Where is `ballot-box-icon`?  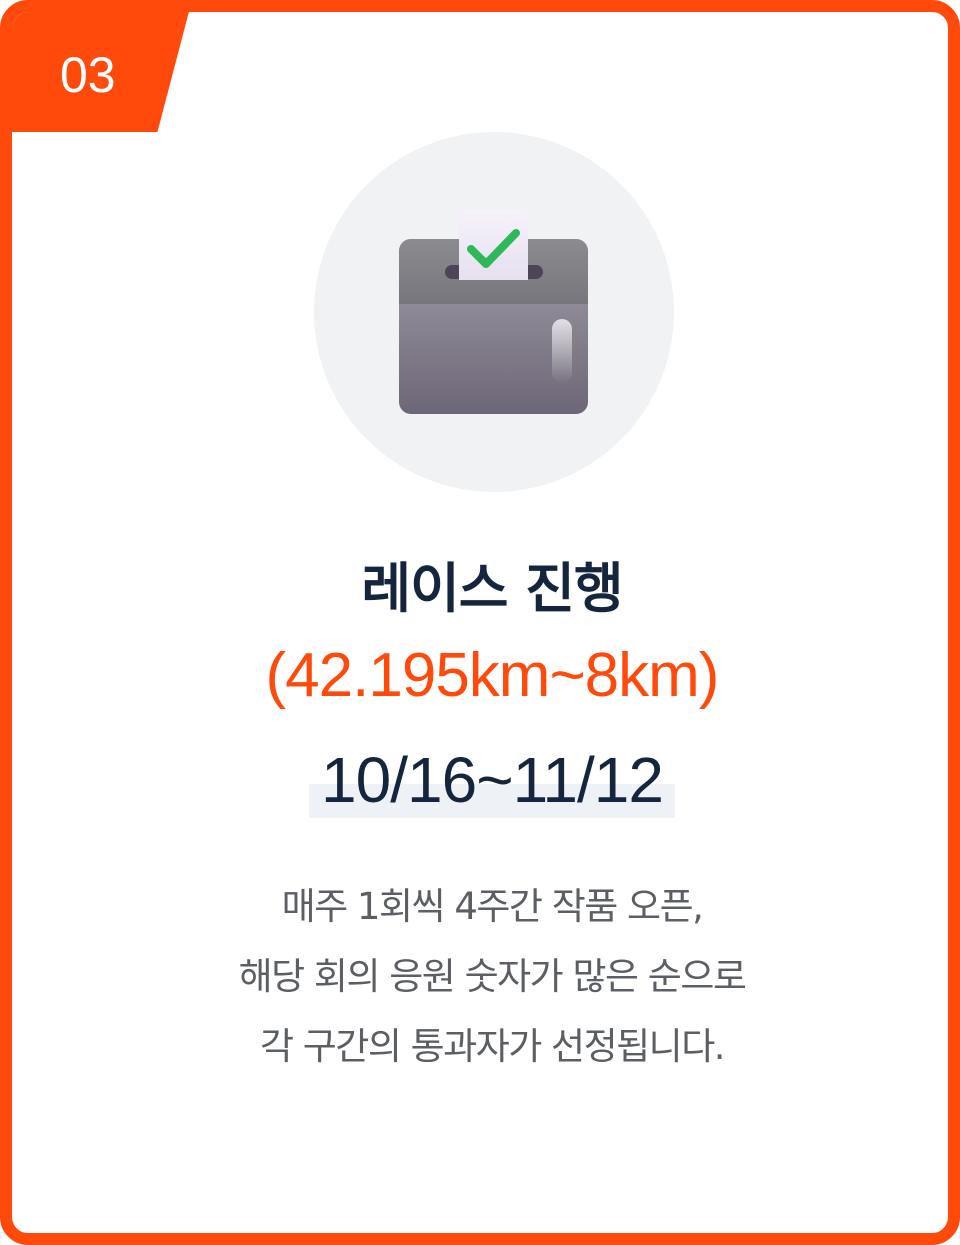 ballot-box-icon is located at coordinates (493, 312).